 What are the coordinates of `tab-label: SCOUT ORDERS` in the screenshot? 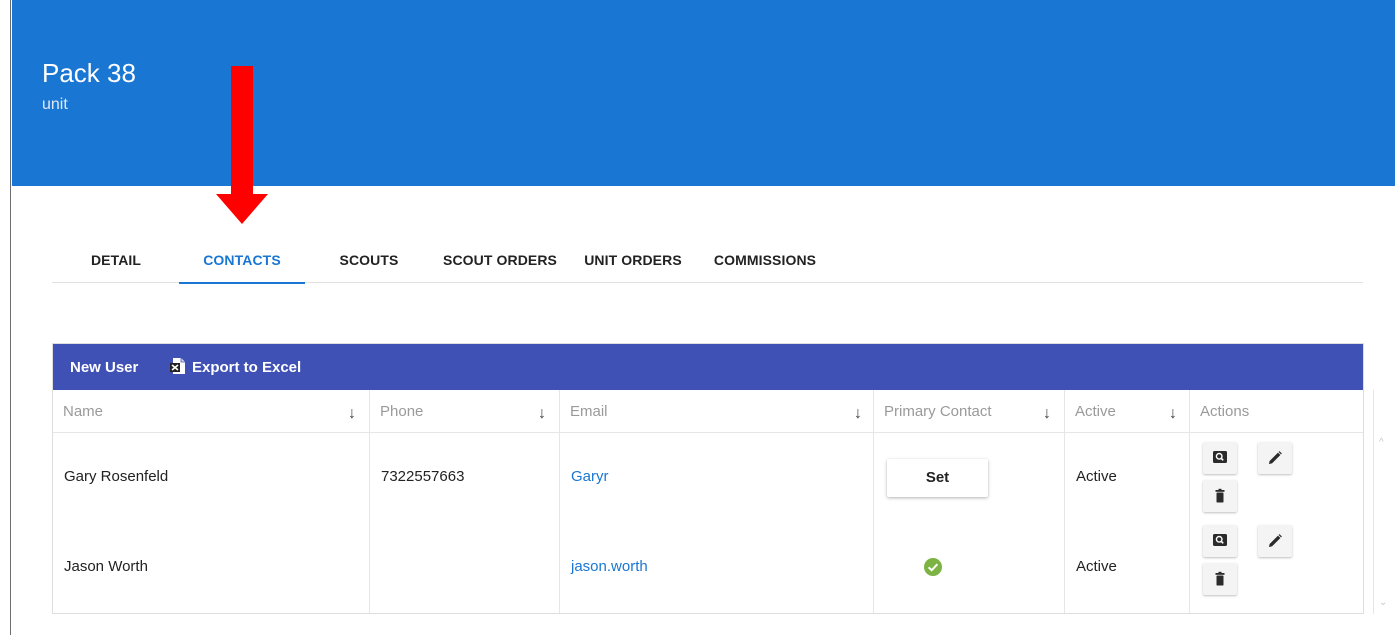 It's located at (500, 260).